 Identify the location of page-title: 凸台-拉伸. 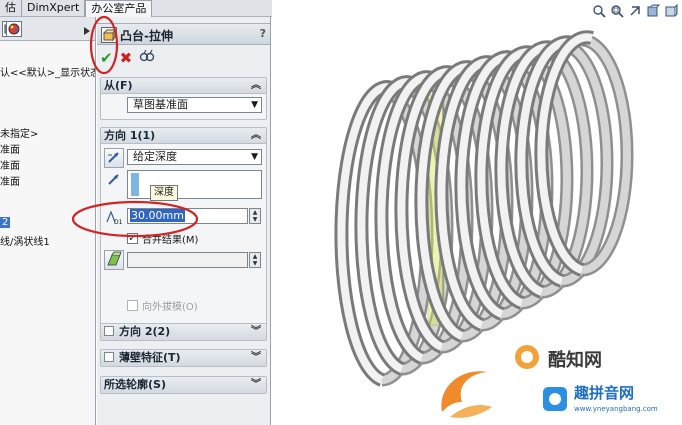
(146, 36).